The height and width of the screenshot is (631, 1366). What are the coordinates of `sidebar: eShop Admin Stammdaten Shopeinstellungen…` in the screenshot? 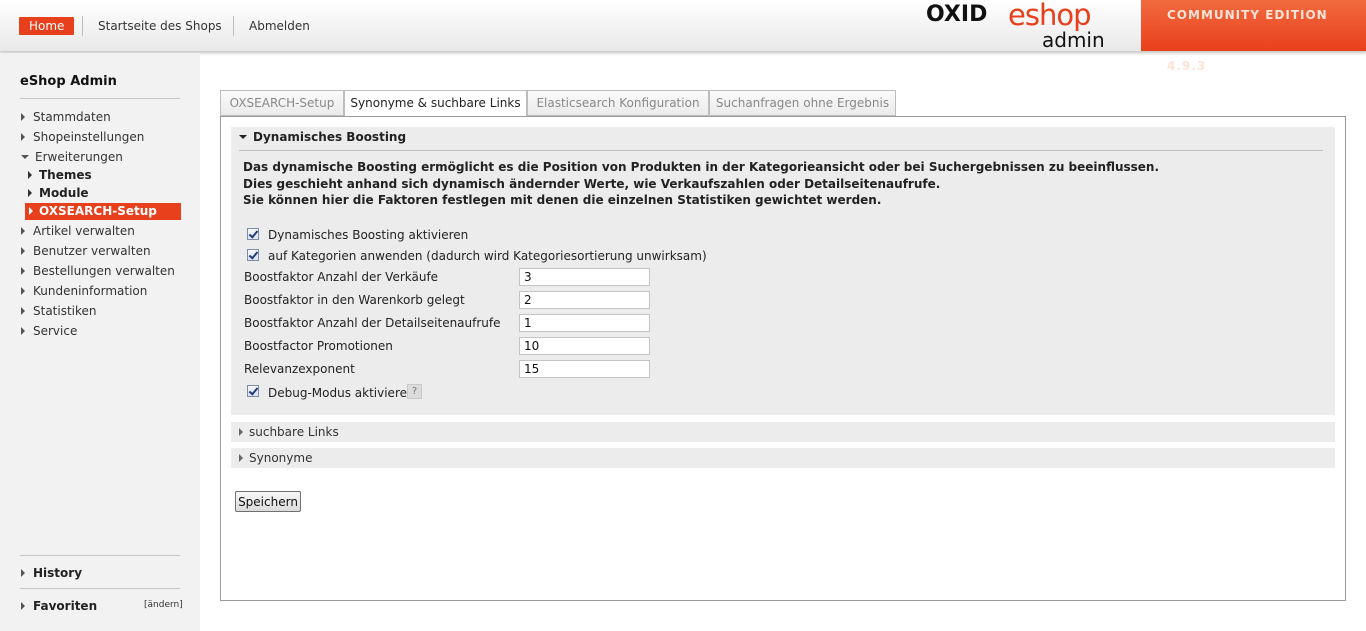 It's located at (100, 342).